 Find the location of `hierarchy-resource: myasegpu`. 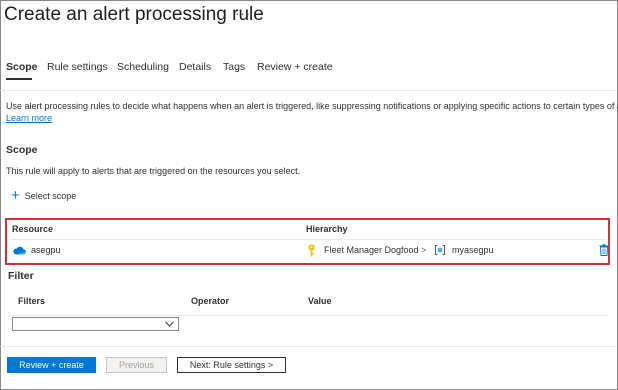

hierarchy-resource: myasegpu is located at coordinates (473, 250).